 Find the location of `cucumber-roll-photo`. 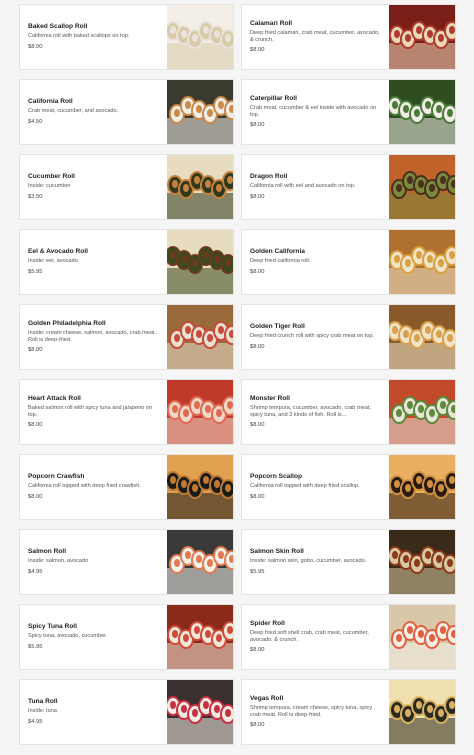

cucumber-roll-photo is located at coordinates (200, 187).